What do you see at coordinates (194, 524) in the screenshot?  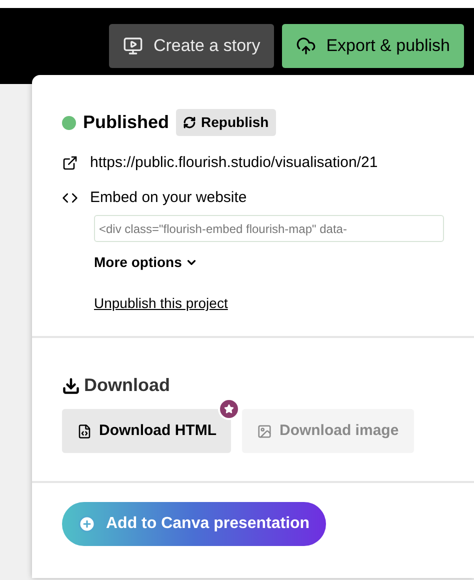 I see `canva-button: Add to Canva presentation` at bounding box center [194, 524].